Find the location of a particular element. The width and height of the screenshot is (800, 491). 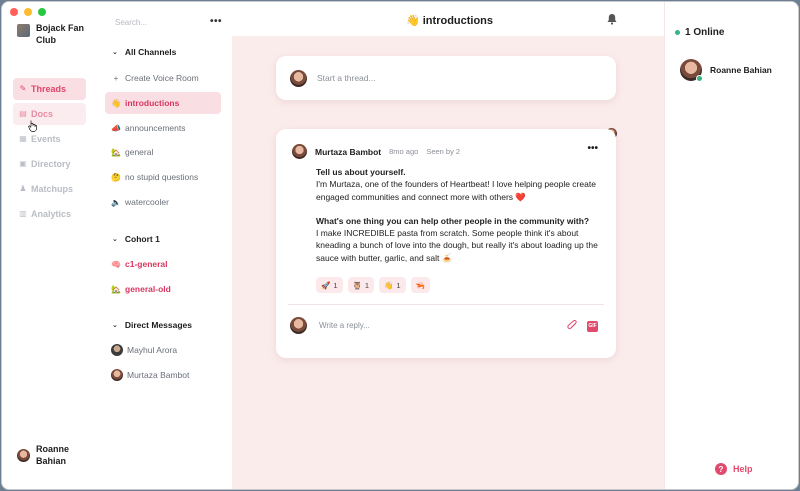

channel-label: general-old is located at coordinates (148, 289).